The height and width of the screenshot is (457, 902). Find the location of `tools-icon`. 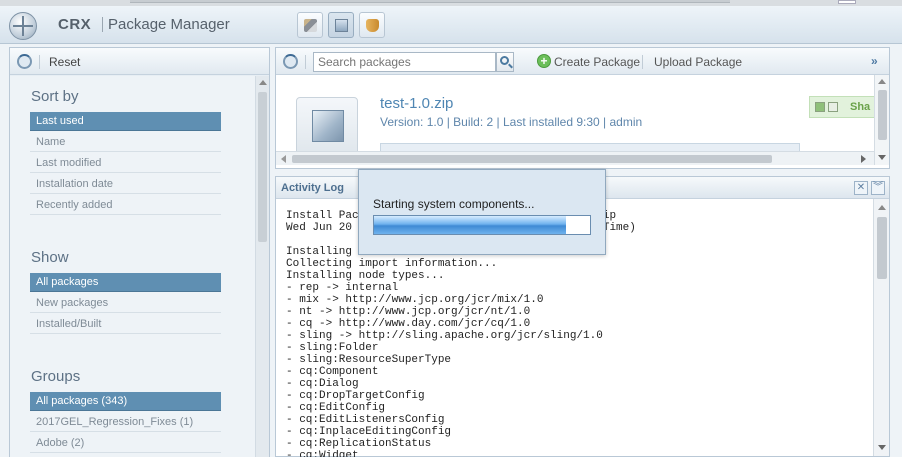

tools-icon is located at coordinates (310, 25).